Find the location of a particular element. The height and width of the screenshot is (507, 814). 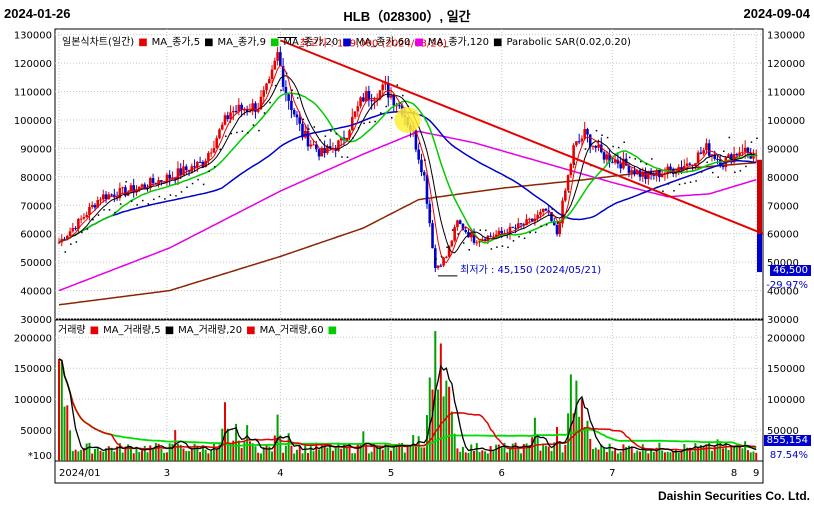

volume-legend: 거래량 ■ MA_거래량,5 ■ MA_거래량,20 ■ MA_거래량,60 ■ is located at coordinates (198, 330).